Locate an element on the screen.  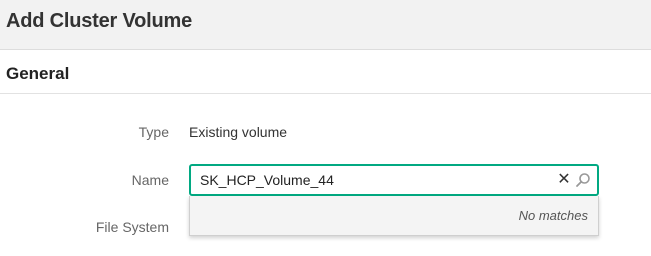
section-divider is located at coordinates (325, 93).